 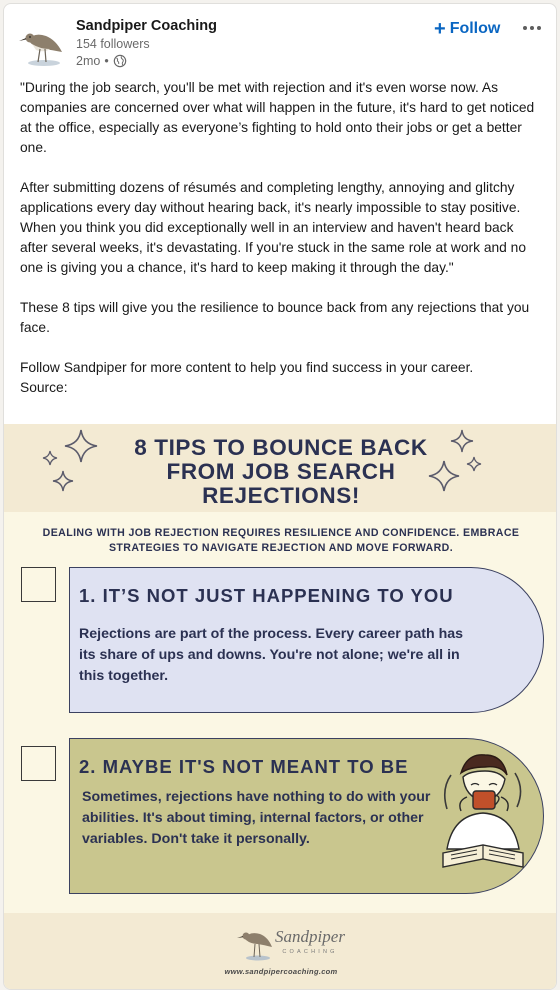 I want to click on brand-url: www.sandpipercoaching.com, so click(x=281, y=971).